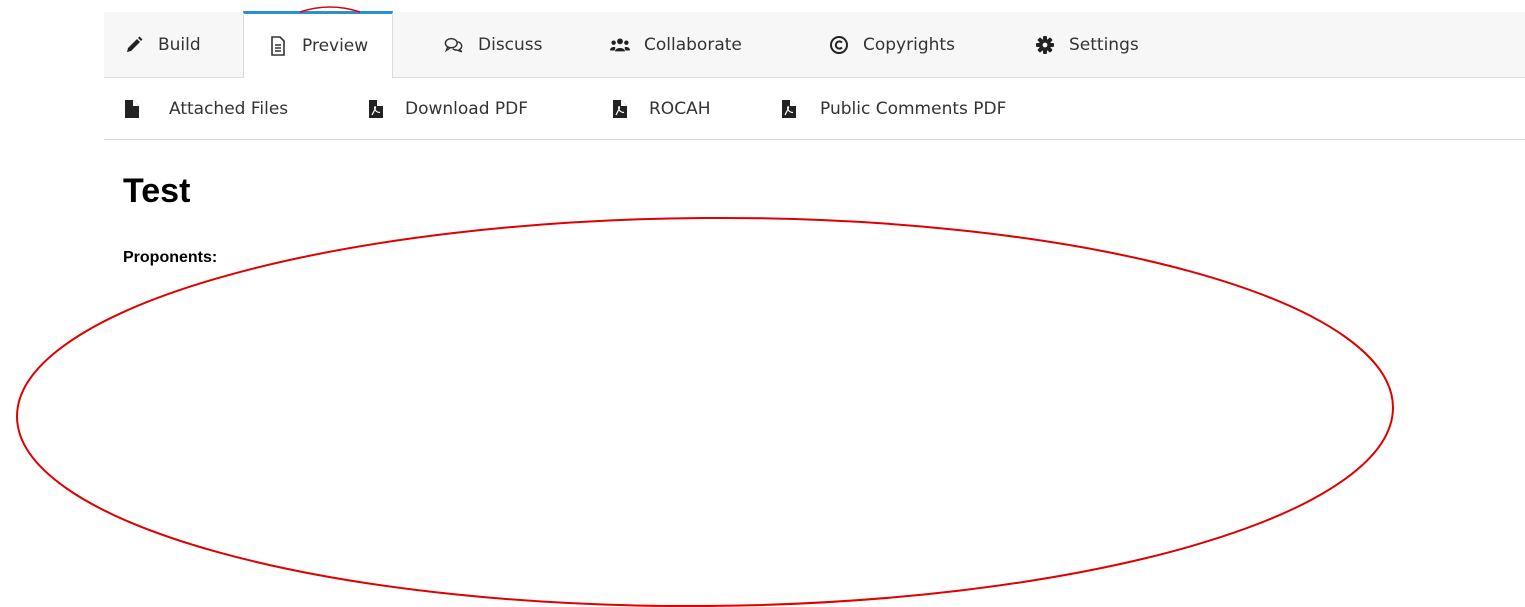 The image size is (1525, 607). I want to click on tab-discuss: Discuss, so click(493, 45).